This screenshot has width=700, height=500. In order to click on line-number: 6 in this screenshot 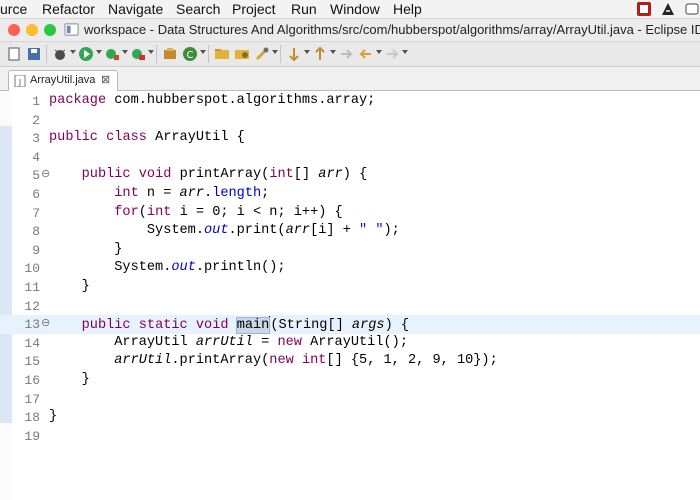, I will do `click(36, 194)`.